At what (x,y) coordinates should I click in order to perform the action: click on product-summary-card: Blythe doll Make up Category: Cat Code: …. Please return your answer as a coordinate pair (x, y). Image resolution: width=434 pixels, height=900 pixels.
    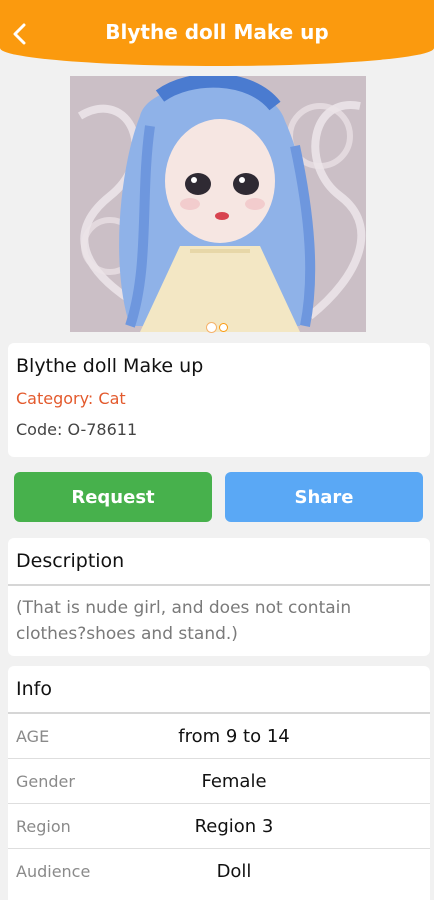
    Looking at the image, I should click on (219, 400).